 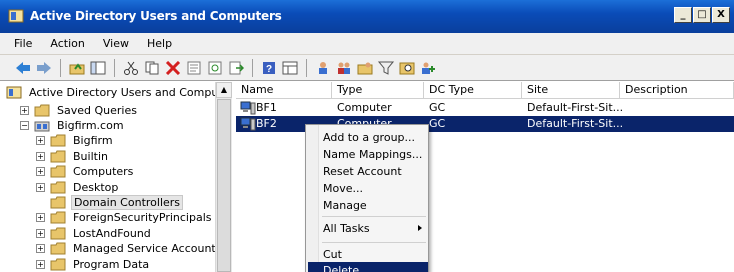 I want to click on view-icon, so click(x=290, y=68).